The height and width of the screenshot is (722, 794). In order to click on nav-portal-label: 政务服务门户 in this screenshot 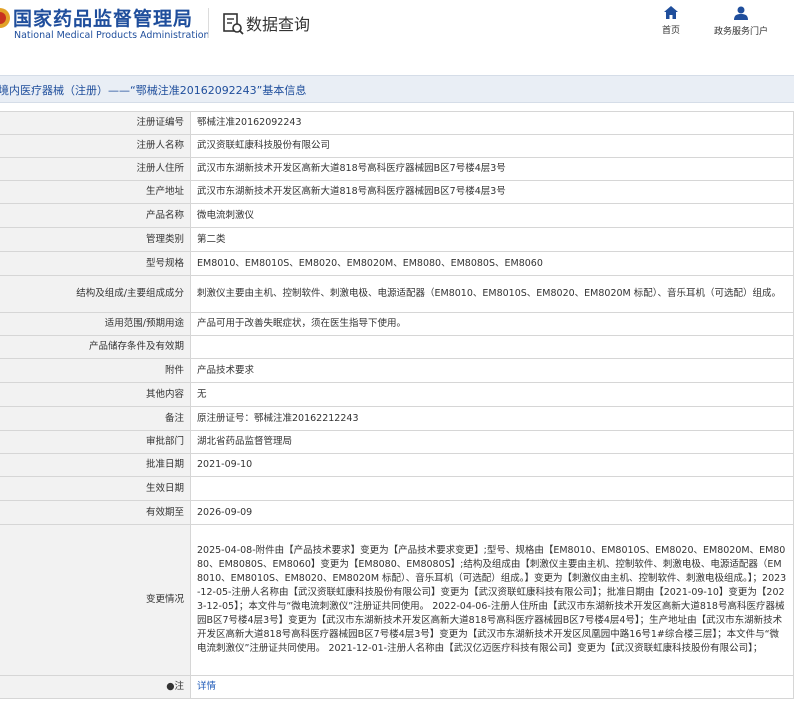, I will do `click(740, 32)`.